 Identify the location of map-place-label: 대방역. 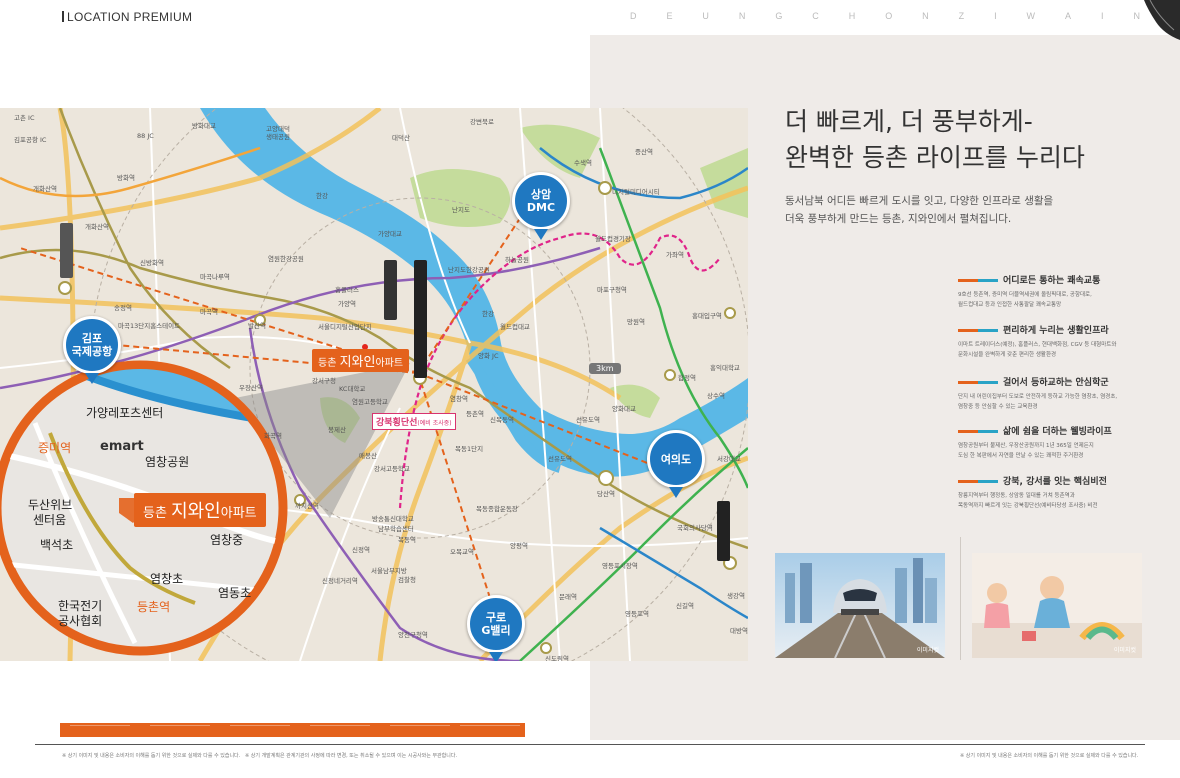
(739, 631).